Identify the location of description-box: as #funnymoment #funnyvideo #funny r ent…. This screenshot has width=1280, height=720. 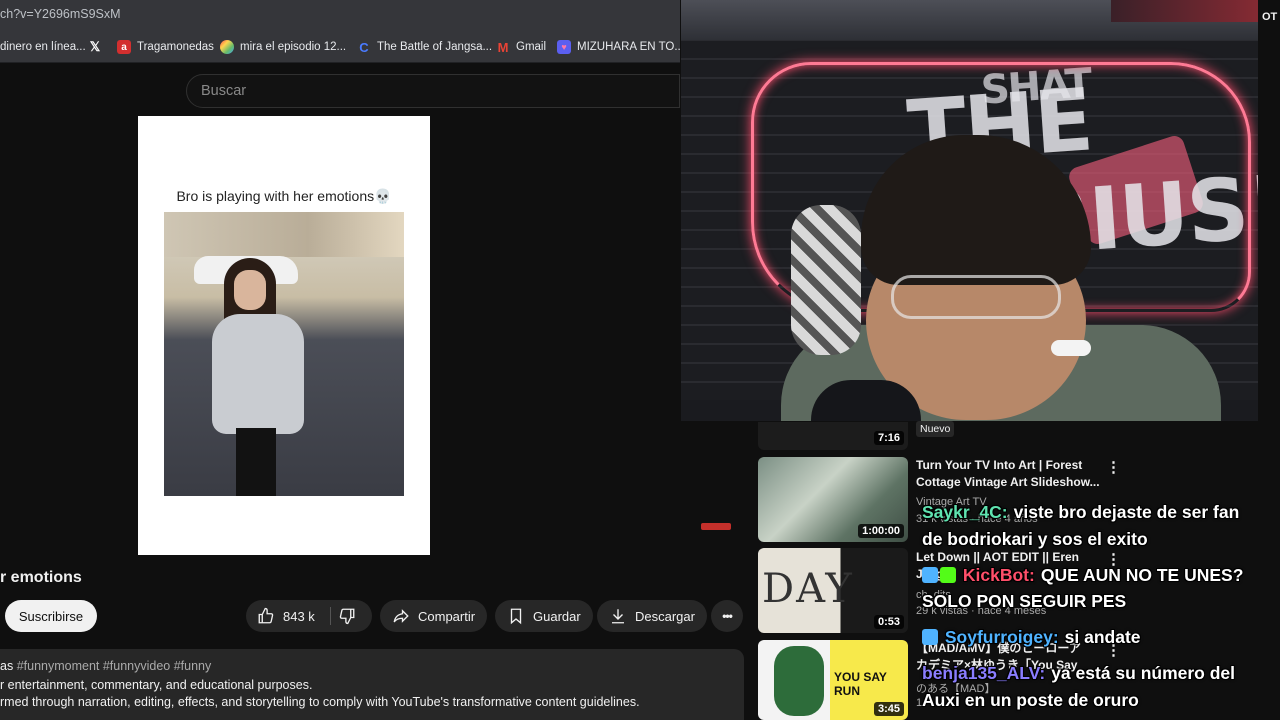
(372, 684).